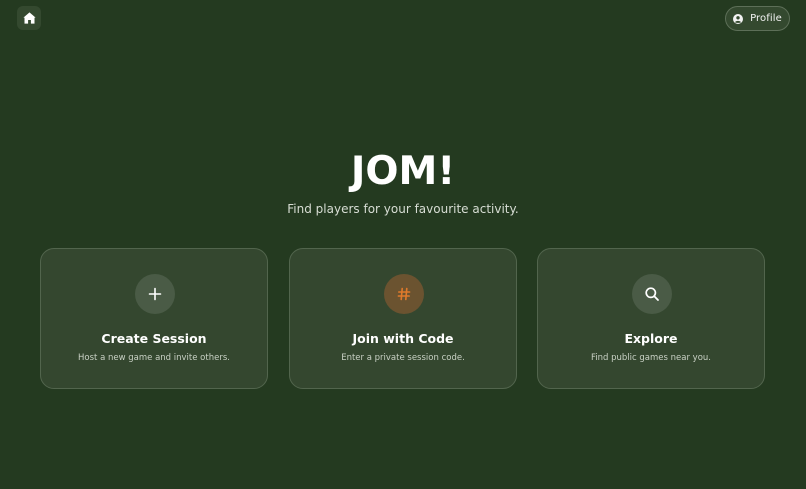 This screenshot has width=806, height=489. I want to click on explore-card: Explore Find public games near you., so click(651, 318).